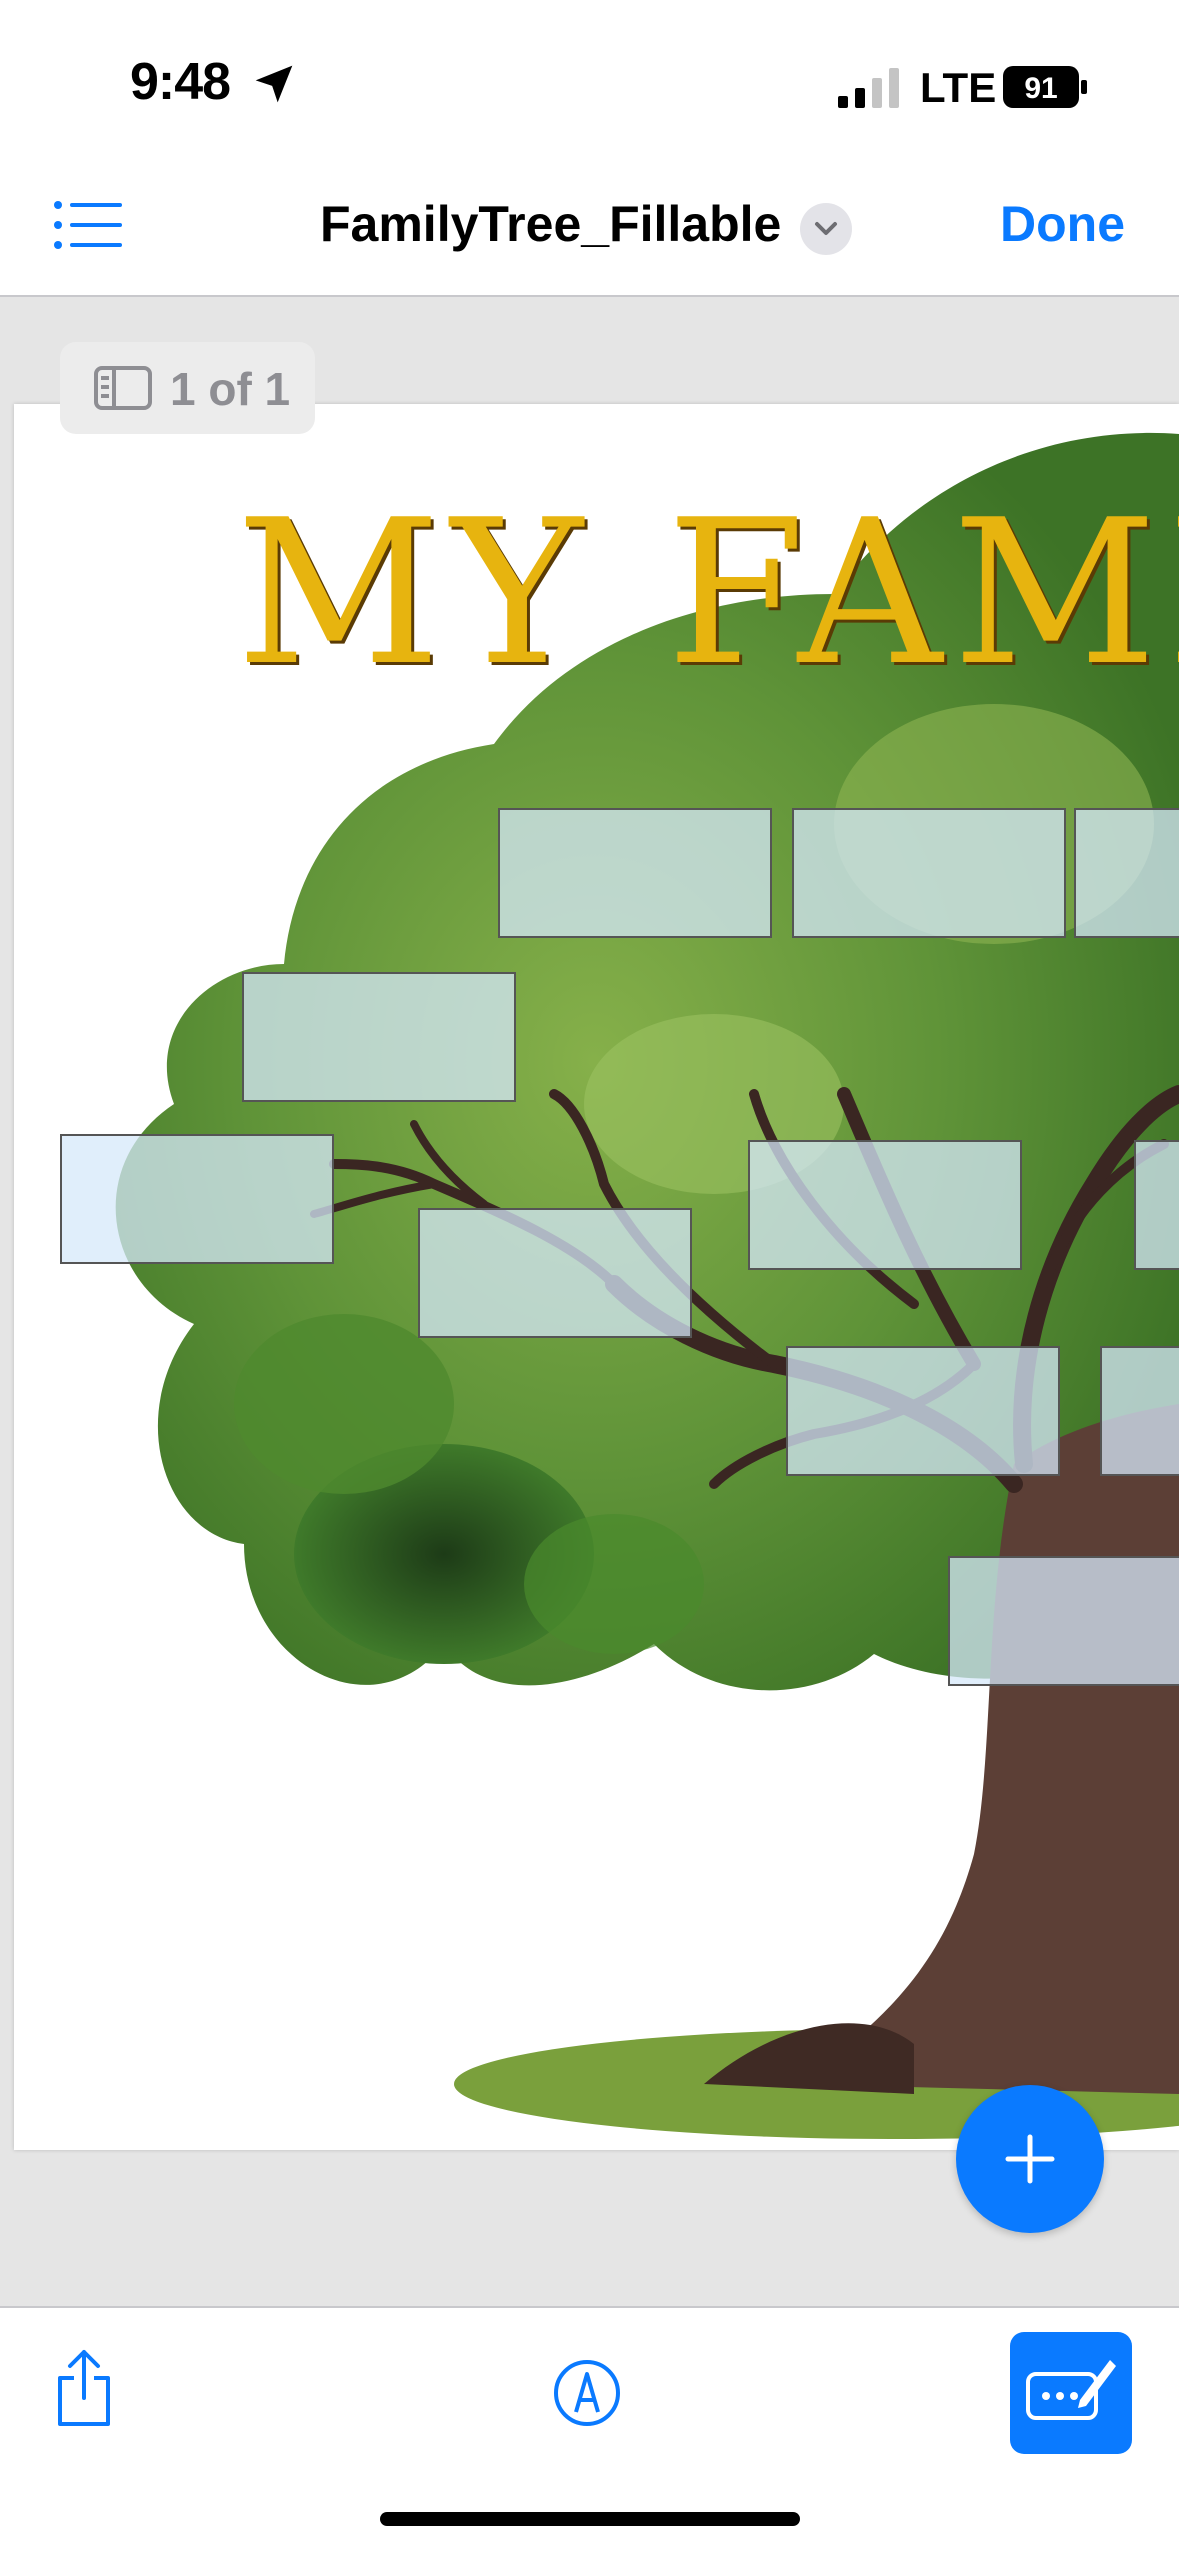  What do you see at coordinates (589, 82) in the screenshot?
I see `status-bar: 9:48 LTE 91` at bounding box center [589, 82].